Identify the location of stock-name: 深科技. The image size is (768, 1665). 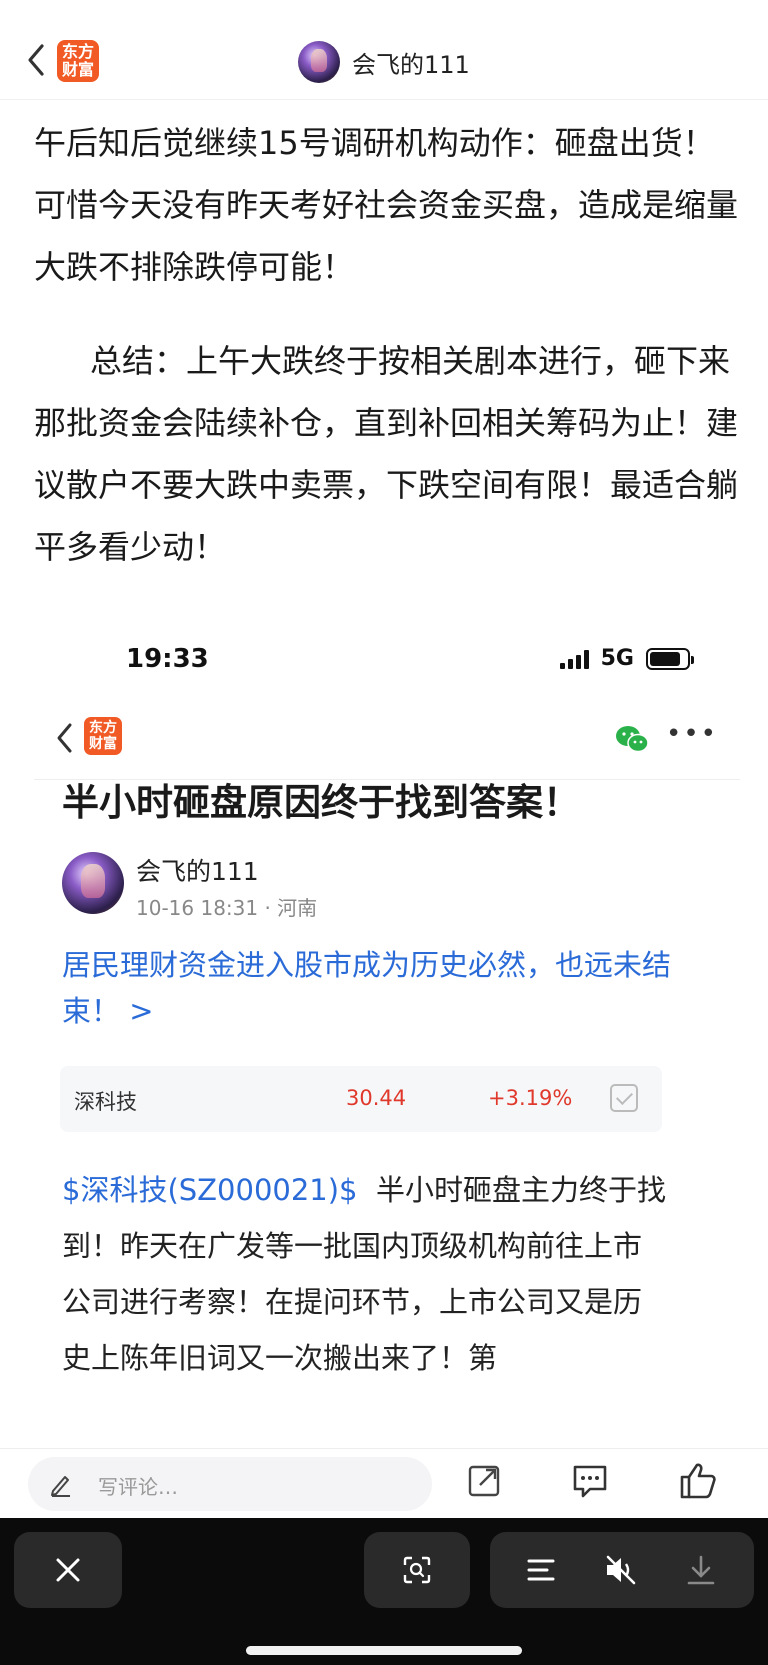
(105, 1102).